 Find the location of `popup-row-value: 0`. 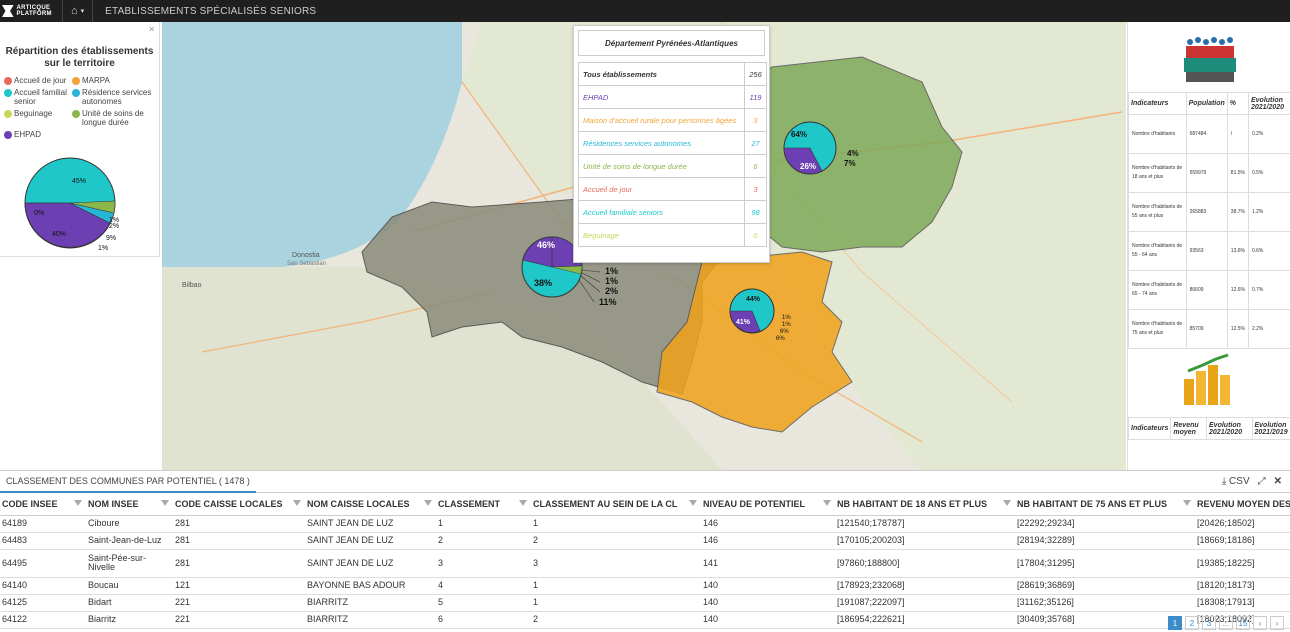

popup-row-value: 0 is located at coordinates (755, 235).